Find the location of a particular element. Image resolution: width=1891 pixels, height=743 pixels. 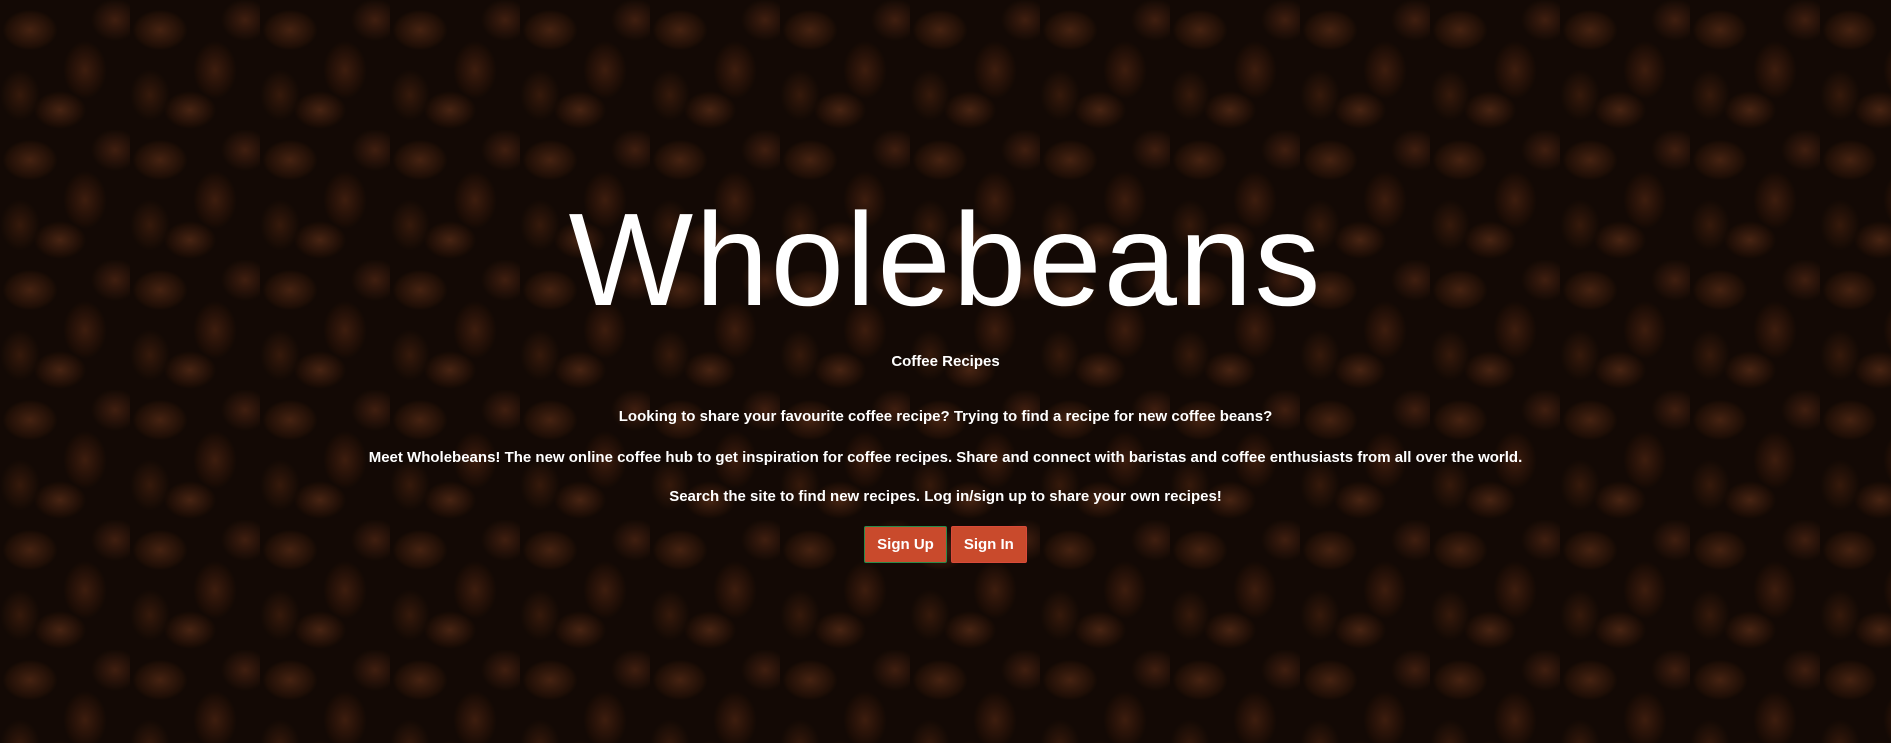

site-title: Wholebeans is located at coordinates (945, 259).